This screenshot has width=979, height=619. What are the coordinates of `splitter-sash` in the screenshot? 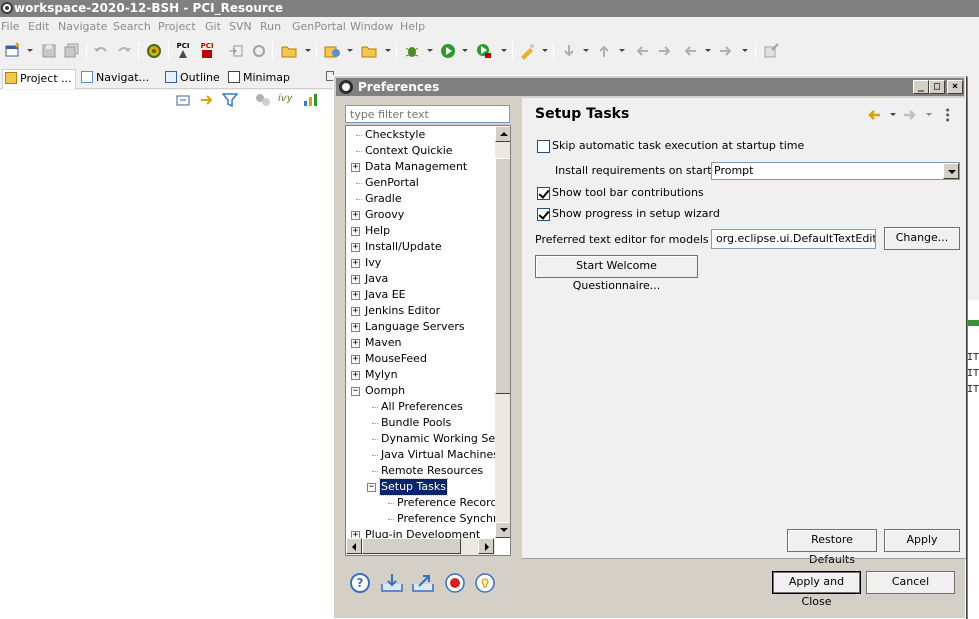 It's located at (519, 340).